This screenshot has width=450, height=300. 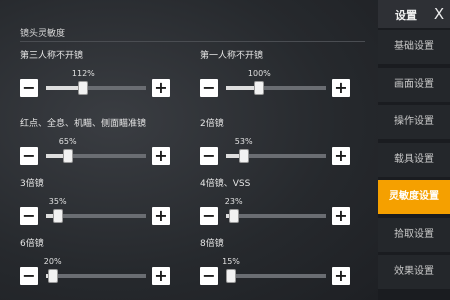 I want to click on sidebar-menu-item: 载具设置, so click(x=414, y=159).